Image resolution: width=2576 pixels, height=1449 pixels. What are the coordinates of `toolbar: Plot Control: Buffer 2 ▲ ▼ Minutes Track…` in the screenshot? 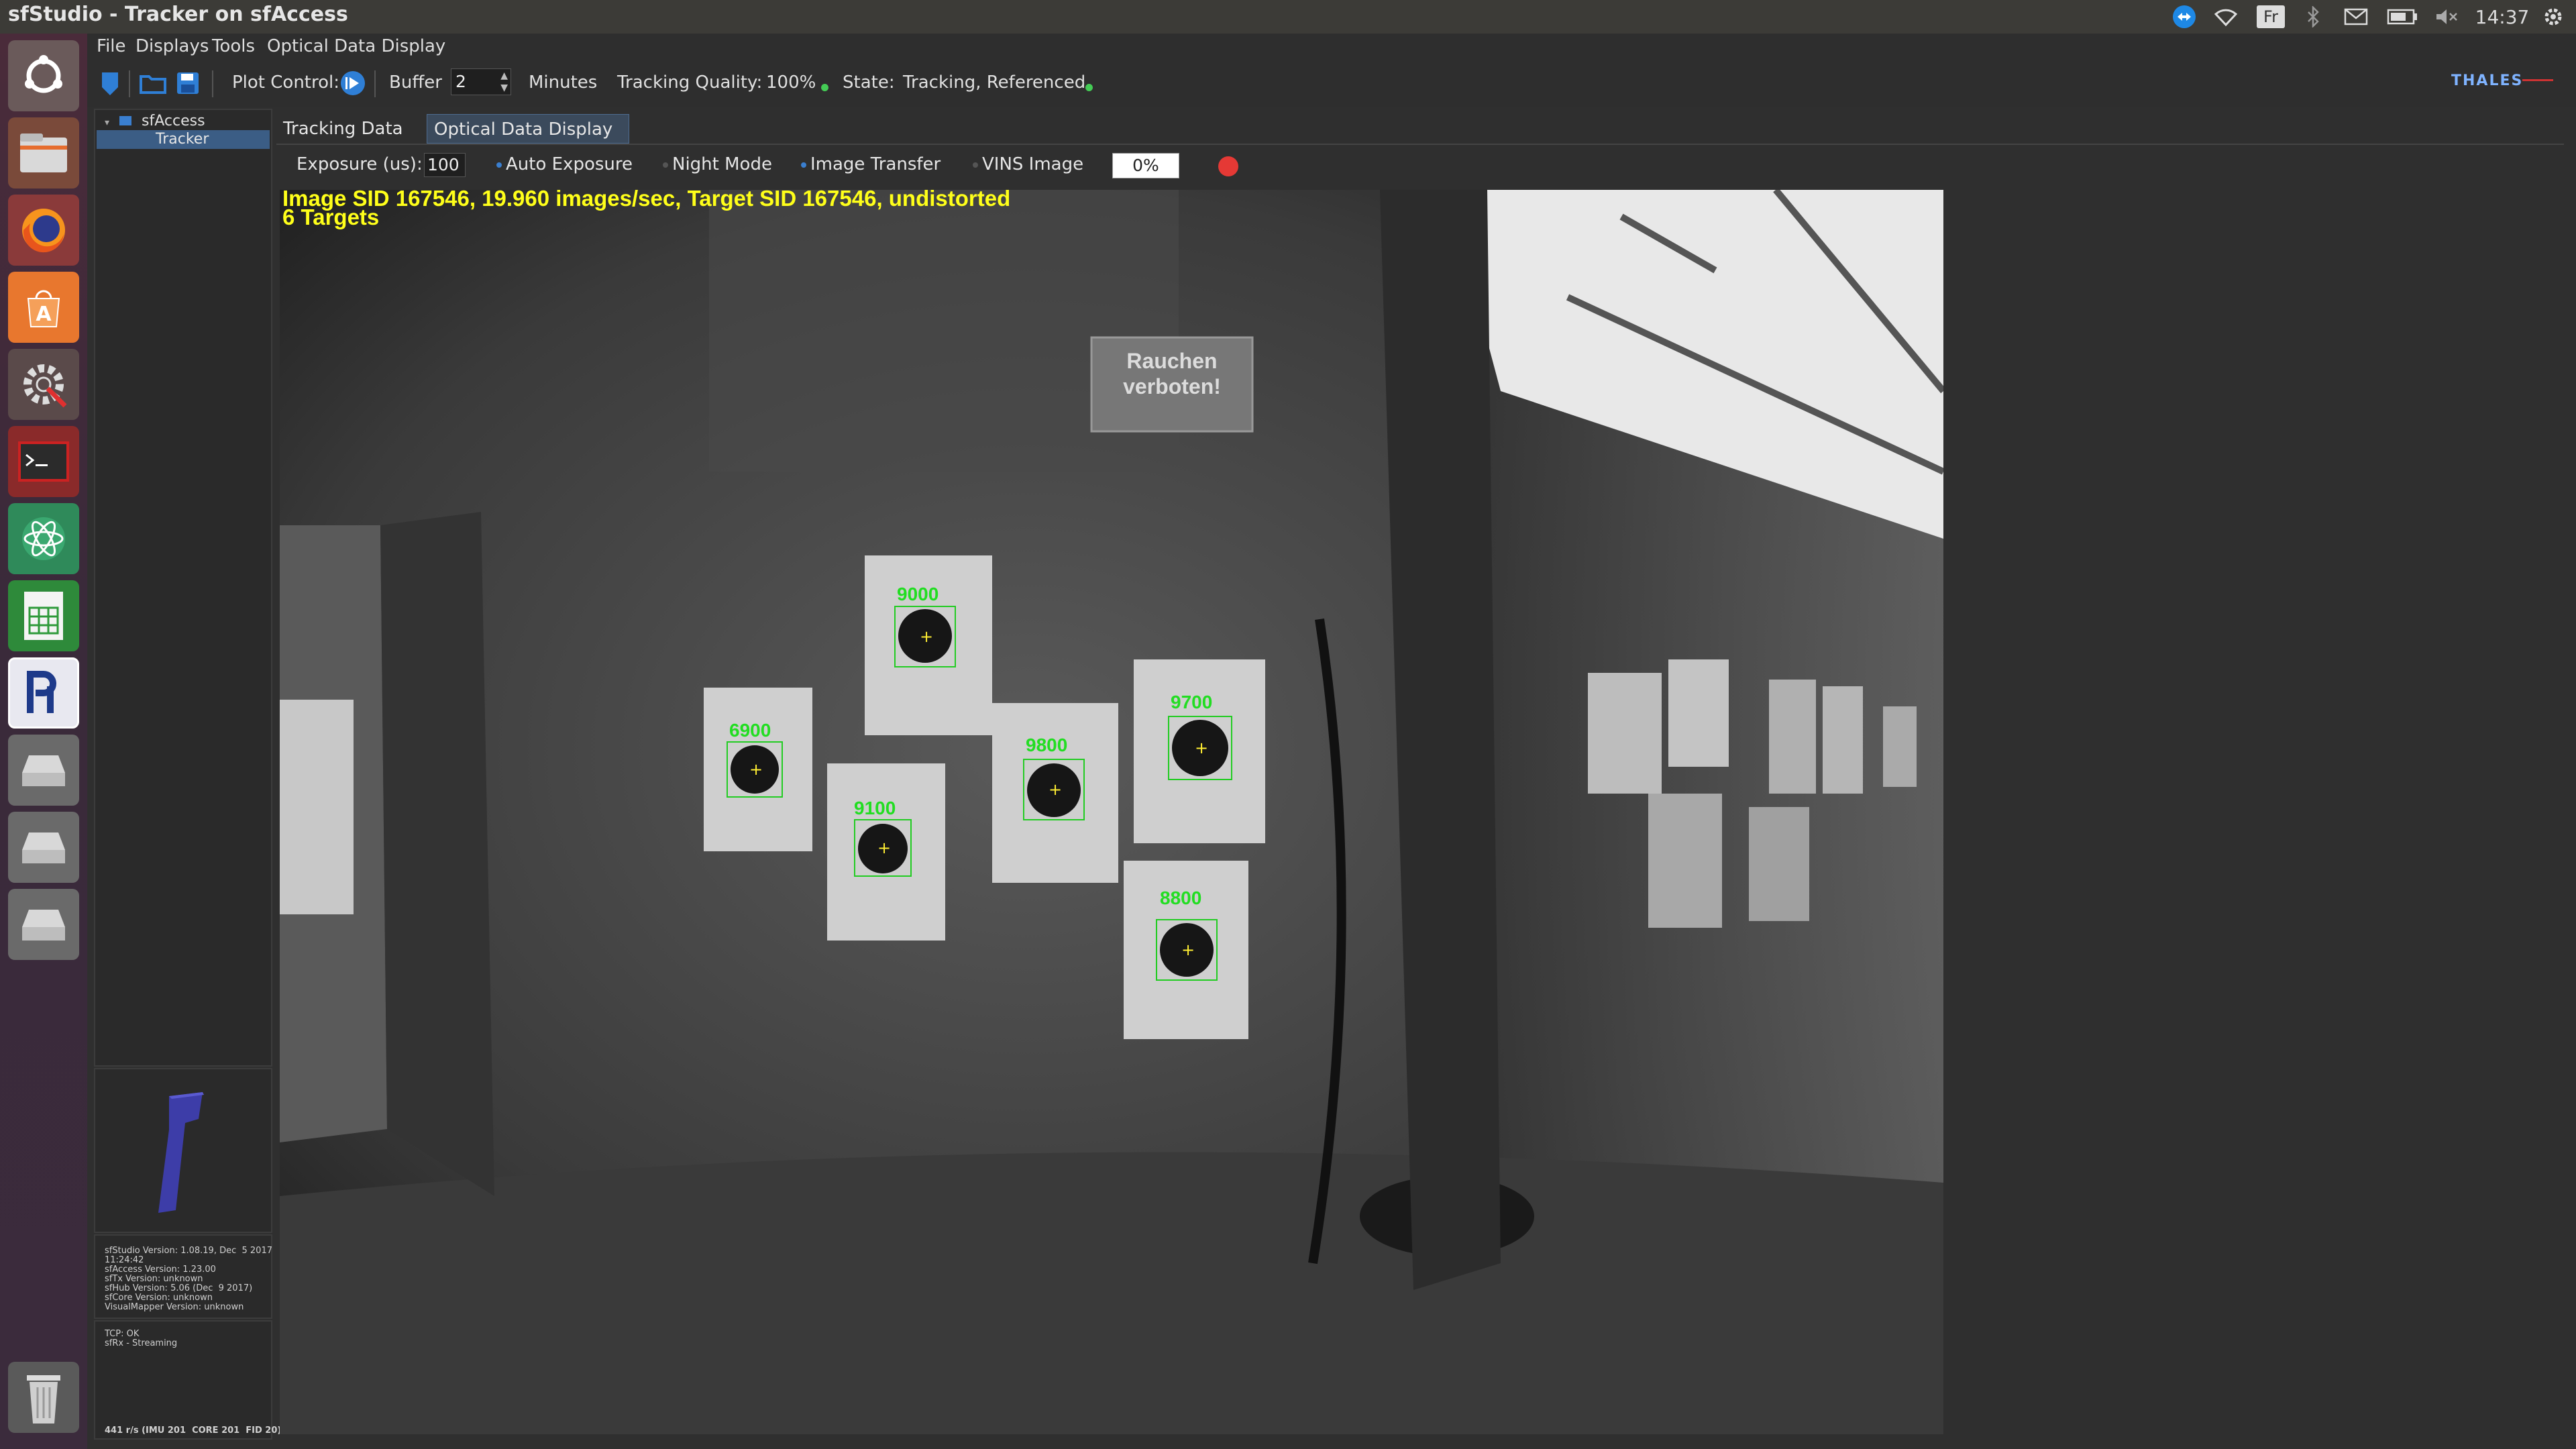 It's located at (1331, 83).